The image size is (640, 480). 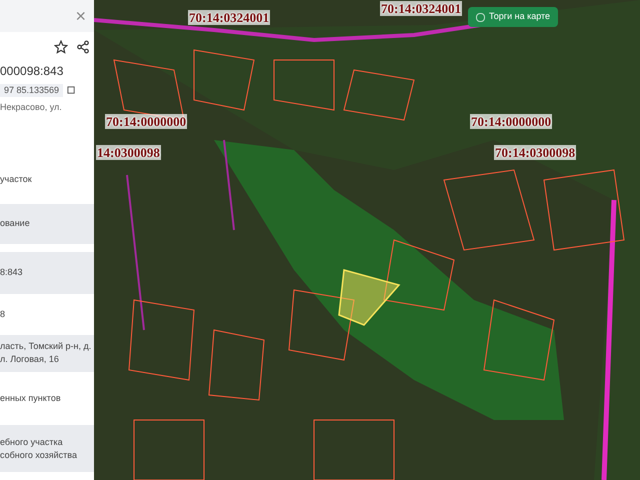 What do you see at coordinates (15, 223) in the screenshot?
I see `property-field-text: ование` at bounding box center [15, 223].